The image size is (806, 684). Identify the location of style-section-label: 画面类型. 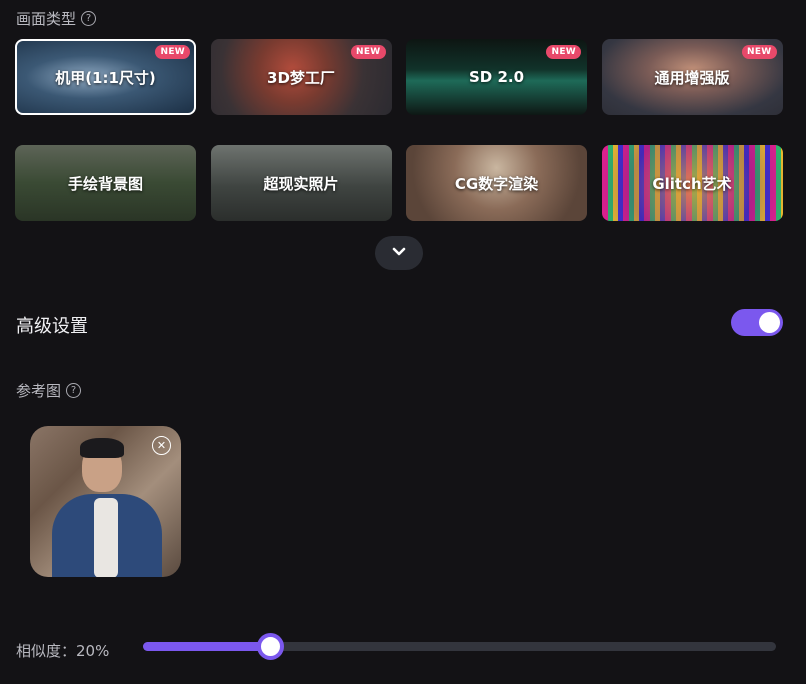
(46, 19).